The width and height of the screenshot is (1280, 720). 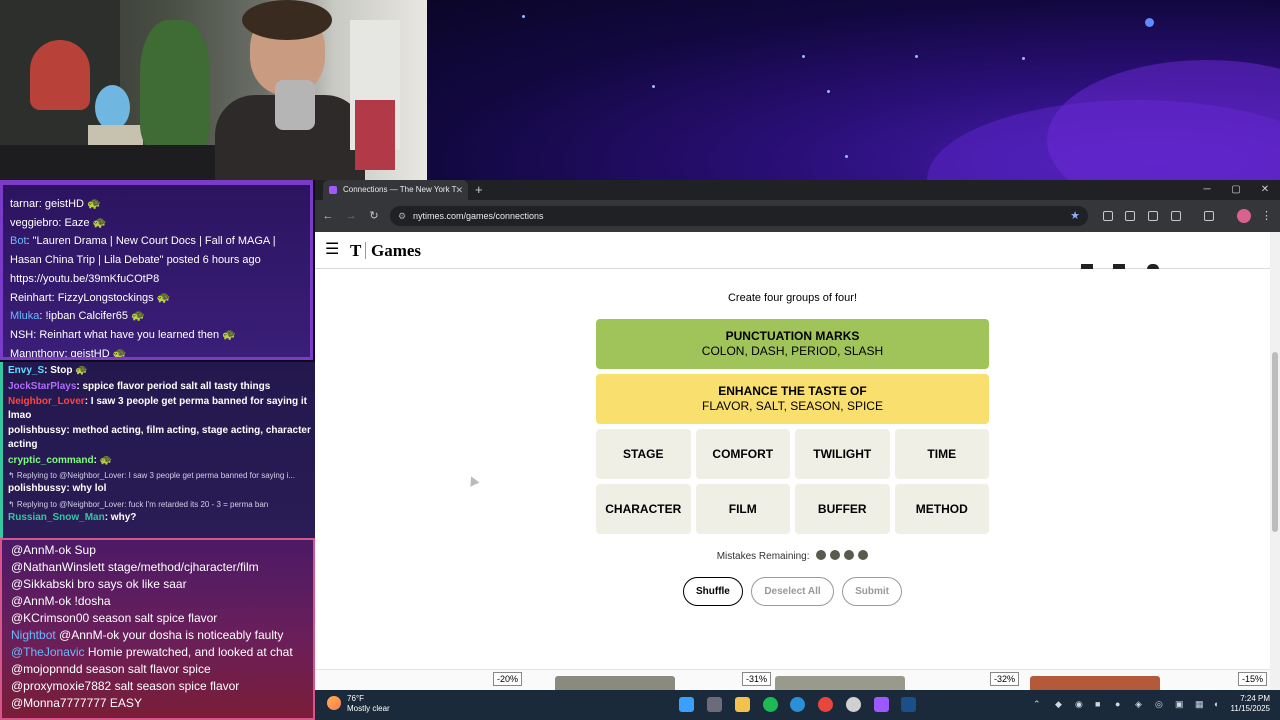 I want to click on chat-username: @proxymoxie7882, so click(x=61, y=686).